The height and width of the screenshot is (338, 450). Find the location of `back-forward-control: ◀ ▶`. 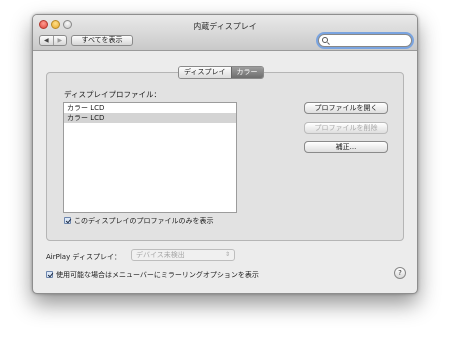

back-forward-control: ◀ ▶ is located at coordinates (53, 40).